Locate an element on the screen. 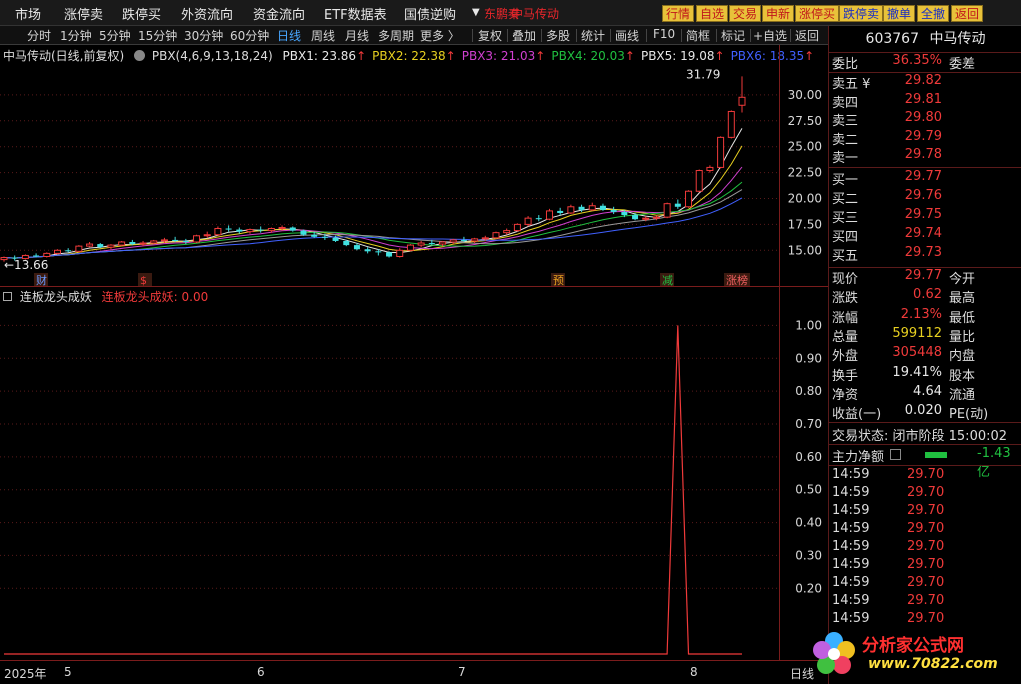  y-tick-label: 0.70 is located at coordinates (808, 424).